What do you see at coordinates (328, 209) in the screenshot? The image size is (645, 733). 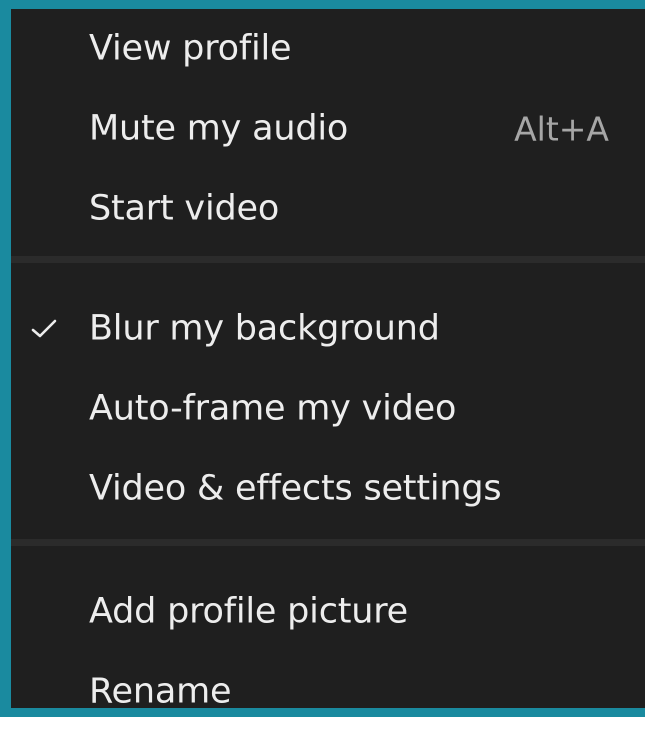 I see `menu-item-start-video: Start video` at bounding box center [328, 209].